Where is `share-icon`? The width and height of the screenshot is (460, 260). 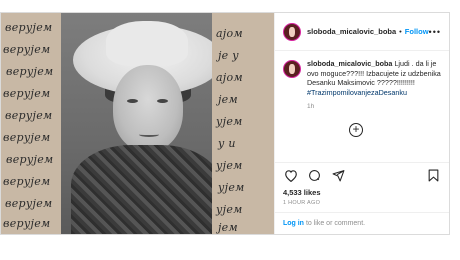 share-icon is located at coordinates (339, 176).